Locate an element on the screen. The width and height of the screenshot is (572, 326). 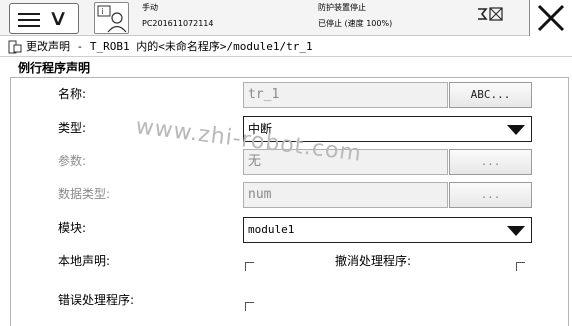
section-title: 例行程序声明 is located at coordinates (54, 68).